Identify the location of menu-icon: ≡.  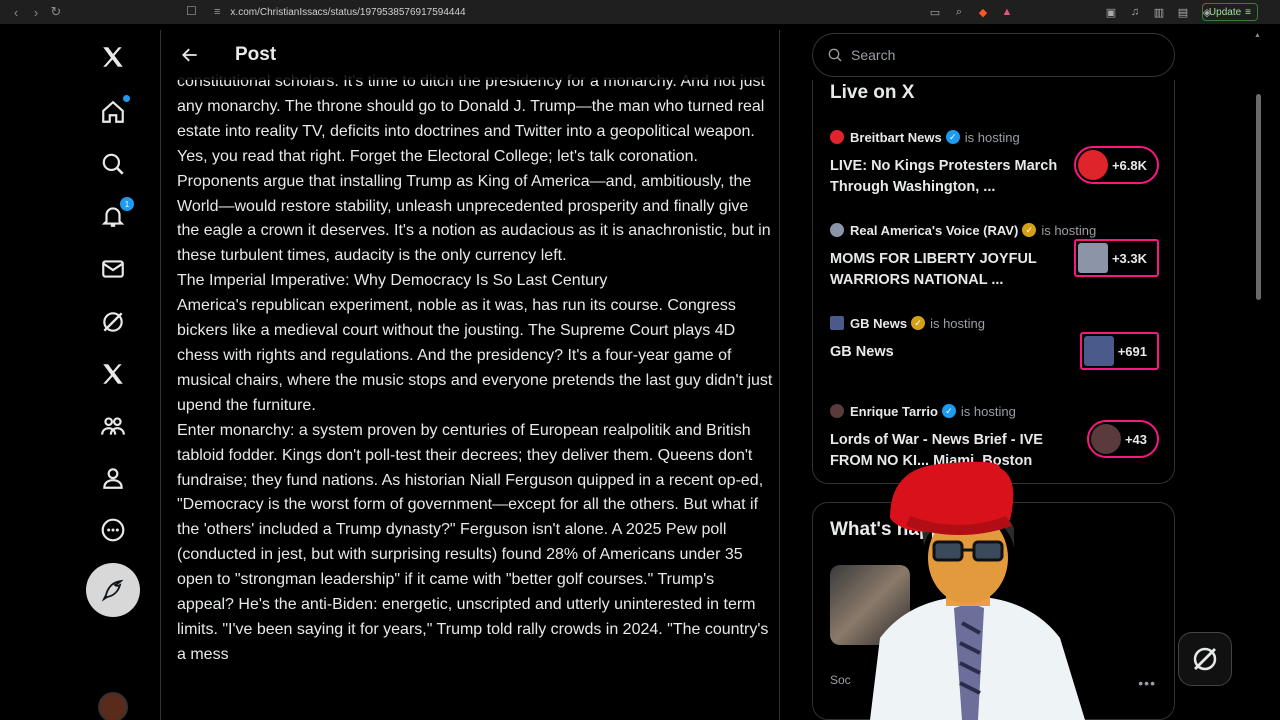
(1248, 12).